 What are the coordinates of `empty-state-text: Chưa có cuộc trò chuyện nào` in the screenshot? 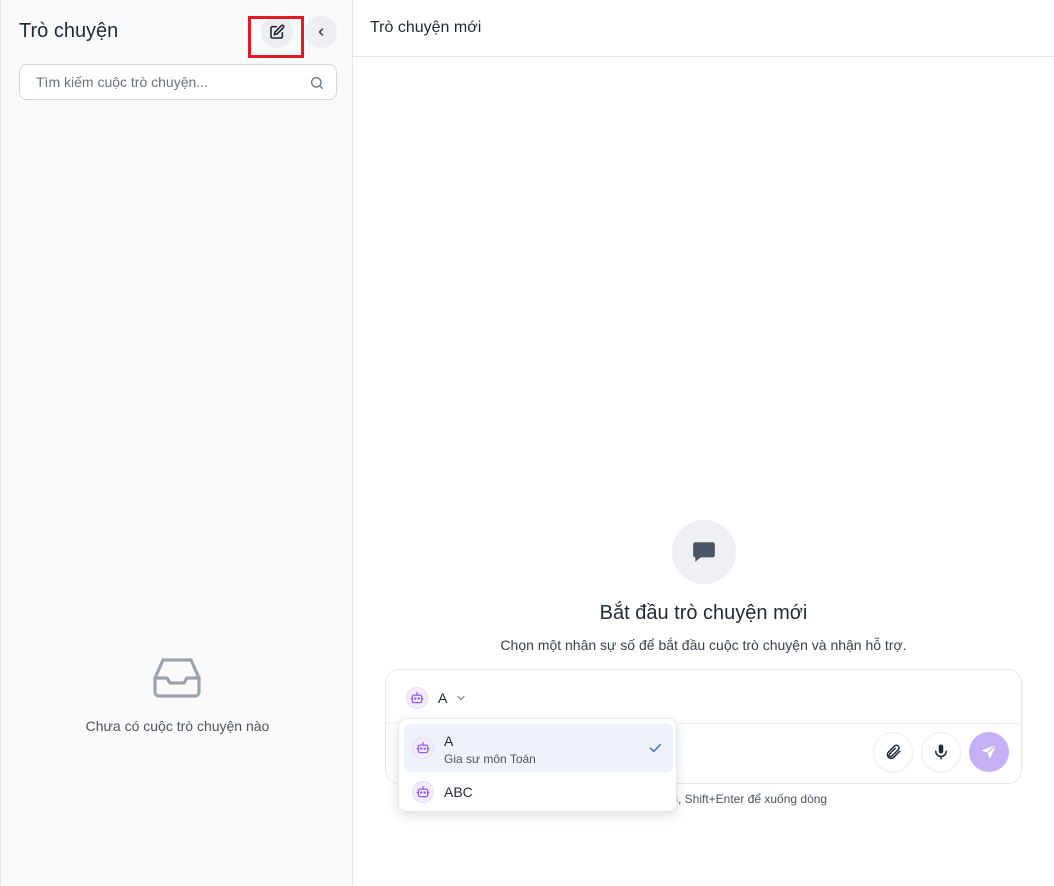 It's located at (177, 726).